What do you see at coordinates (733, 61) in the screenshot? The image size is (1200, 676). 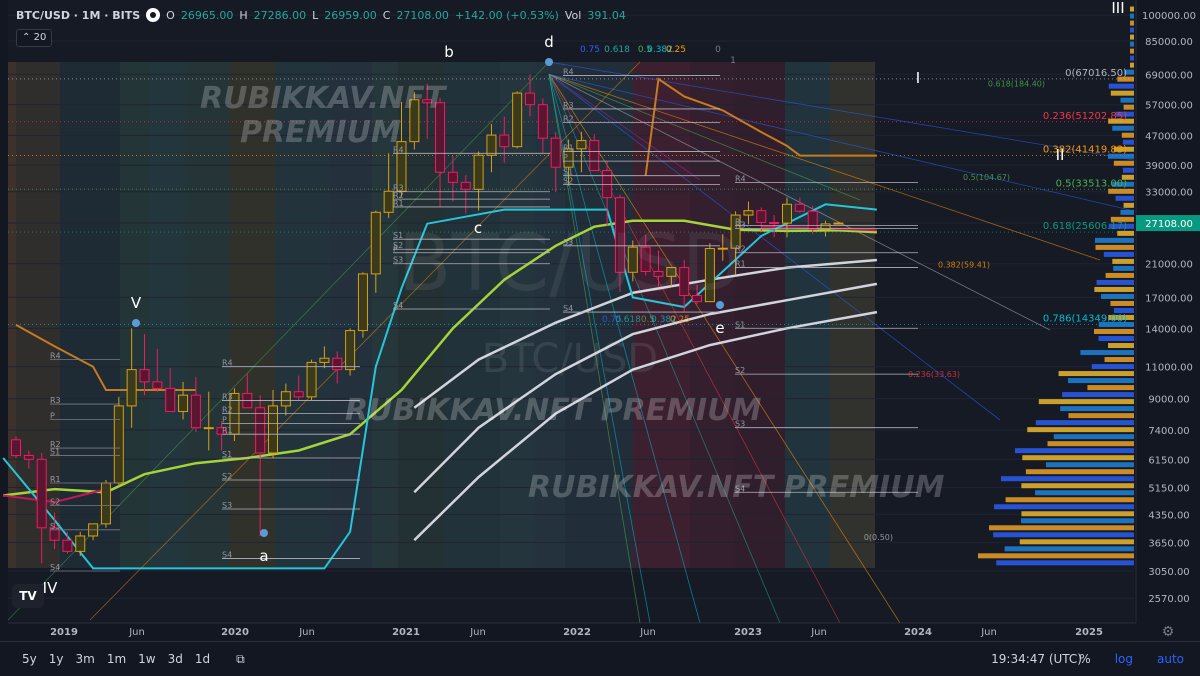 I see `fan-label: 1` at bounding box center [733, 61].